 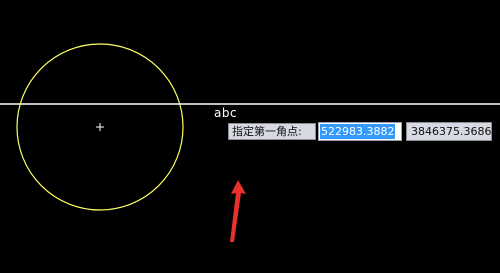 I want to click on abc-text-label: abc, so click(x=226, y=113).